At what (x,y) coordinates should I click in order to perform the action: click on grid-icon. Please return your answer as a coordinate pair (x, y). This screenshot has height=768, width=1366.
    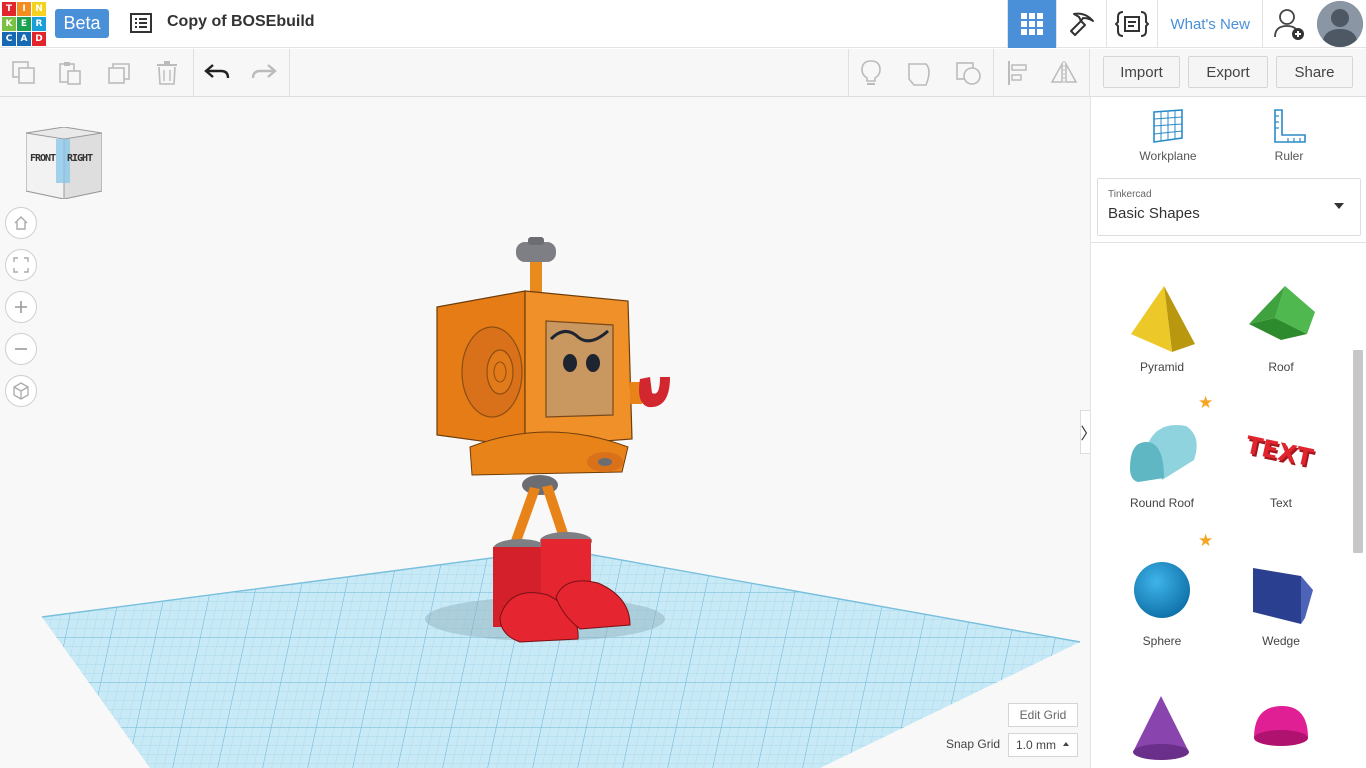
    Looking at the image, I should click on (1032, 24).